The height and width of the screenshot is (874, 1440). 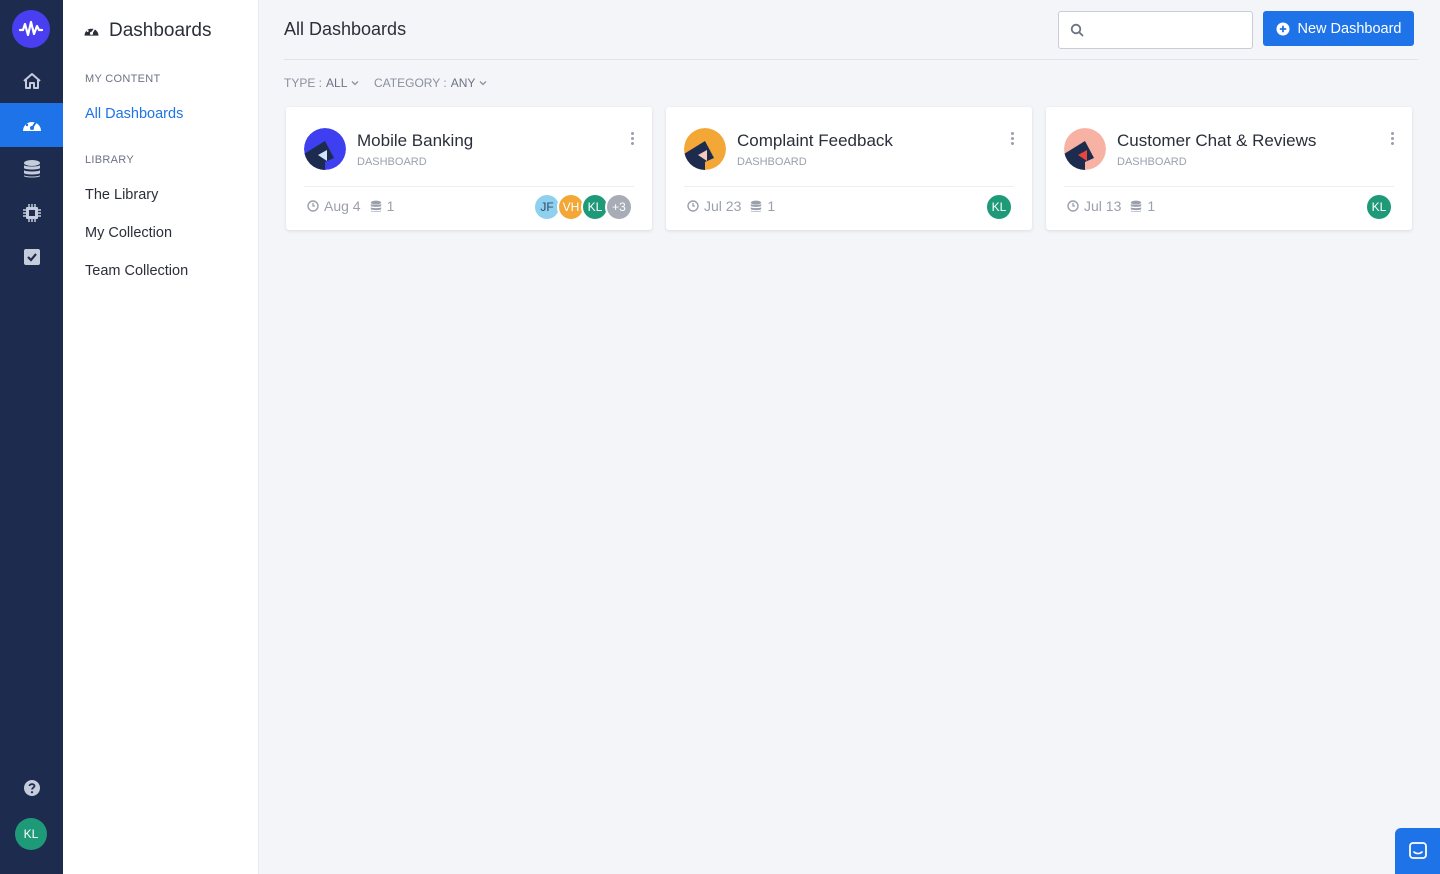 What do you see at coordinates (342, 206) in the screenshot?
I see `updated-date: Aug 4` at bounding box center [342, 206].